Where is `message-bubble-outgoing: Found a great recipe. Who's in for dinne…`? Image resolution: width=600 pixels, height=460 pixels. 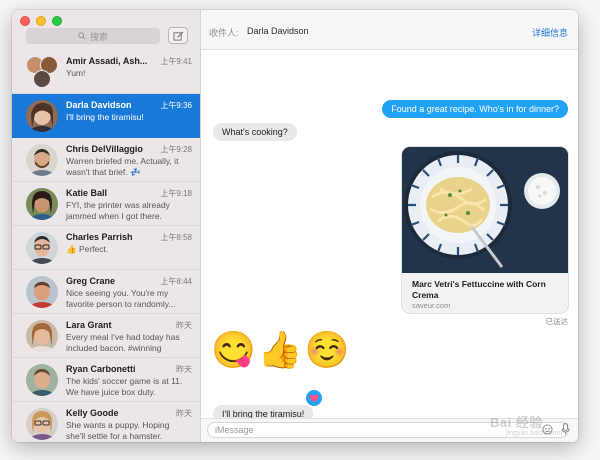
message-bubble-outgoing: Found a great recipe. Who's in for dinne… is located at coordinates (475, 109).